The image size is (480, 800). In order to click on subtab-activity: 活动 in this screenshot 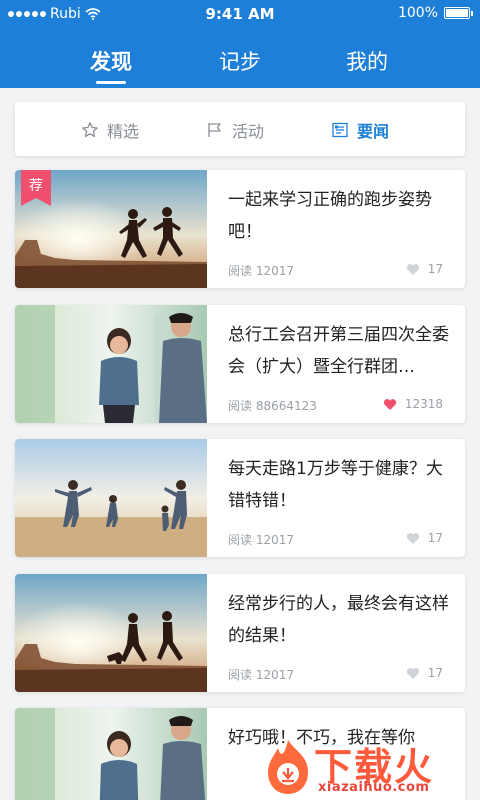, I will do `click(235, 130)`.